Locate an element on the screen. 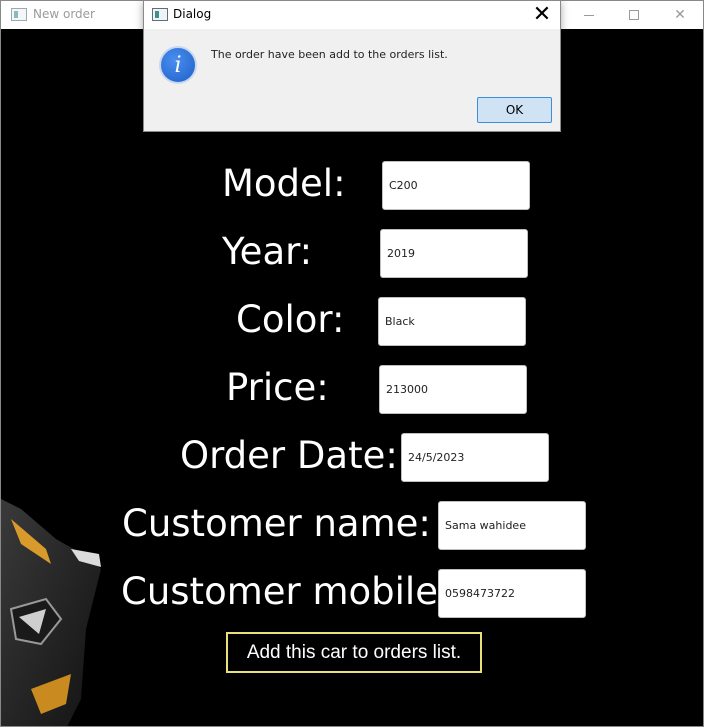 This screenshot has width=704, height=727. price-label: Price: is located at coordinates (277, 387).